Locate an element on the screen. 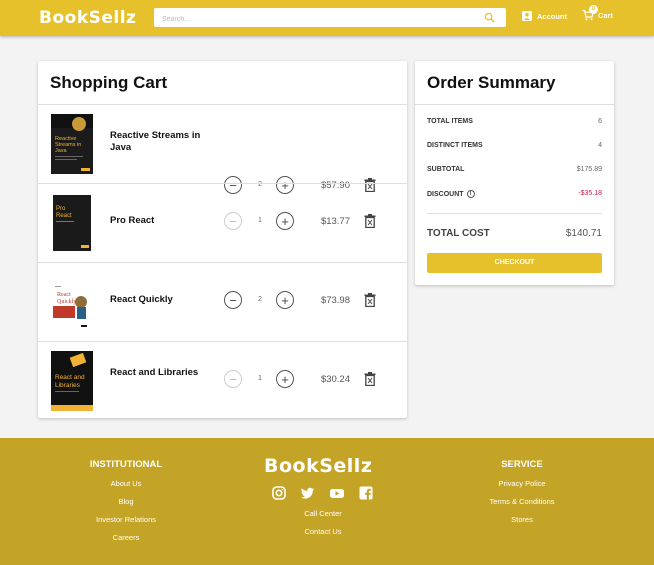  cart-item-row: React Quickly React Quickly − 2 + $73.98 is located at coordinates (222, 301).